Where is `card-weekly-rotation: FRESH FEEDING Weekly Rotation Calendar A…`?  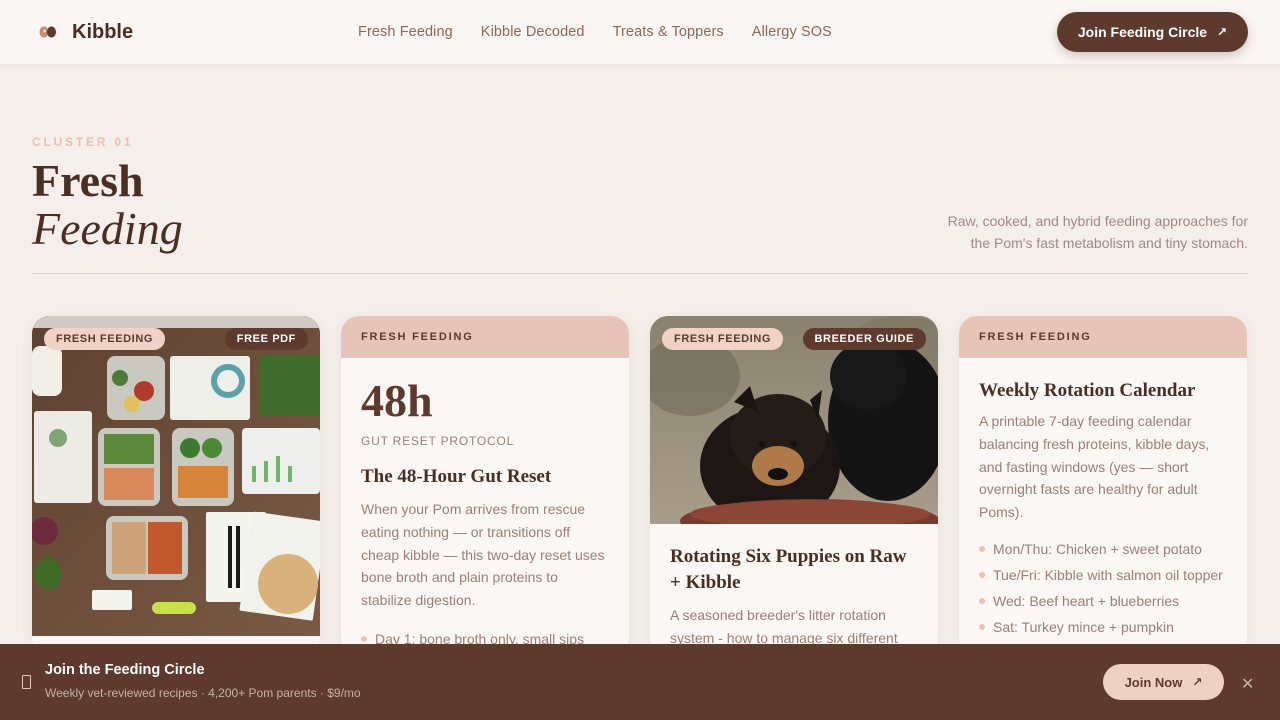
card-weekly-rotation: FRESH FEEDING Weekly Rotation Calendar A… is located at coordinates (1103, 486).